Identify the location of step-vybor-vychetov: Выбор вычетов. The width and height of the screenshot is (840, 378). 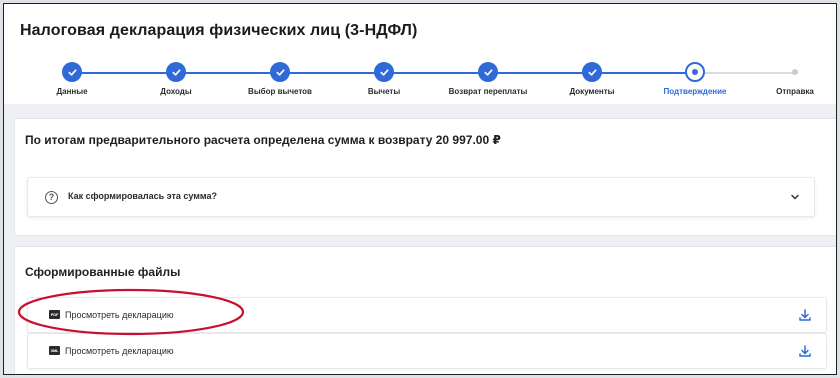
(280, 79).